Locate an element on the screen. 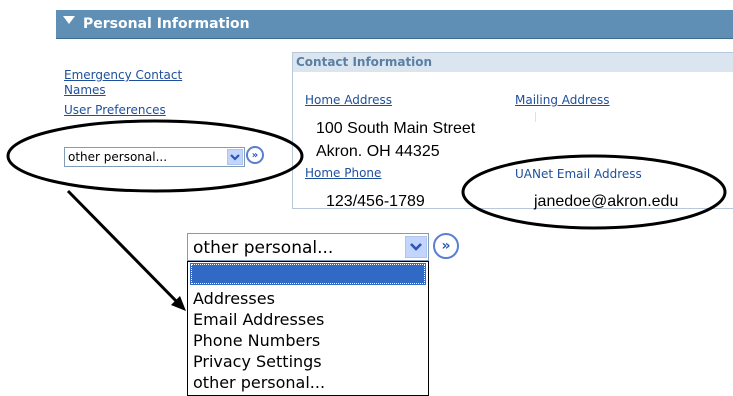 The image size is (733, 396). highlight-ellipse-email is located at coordinates (594, 192).